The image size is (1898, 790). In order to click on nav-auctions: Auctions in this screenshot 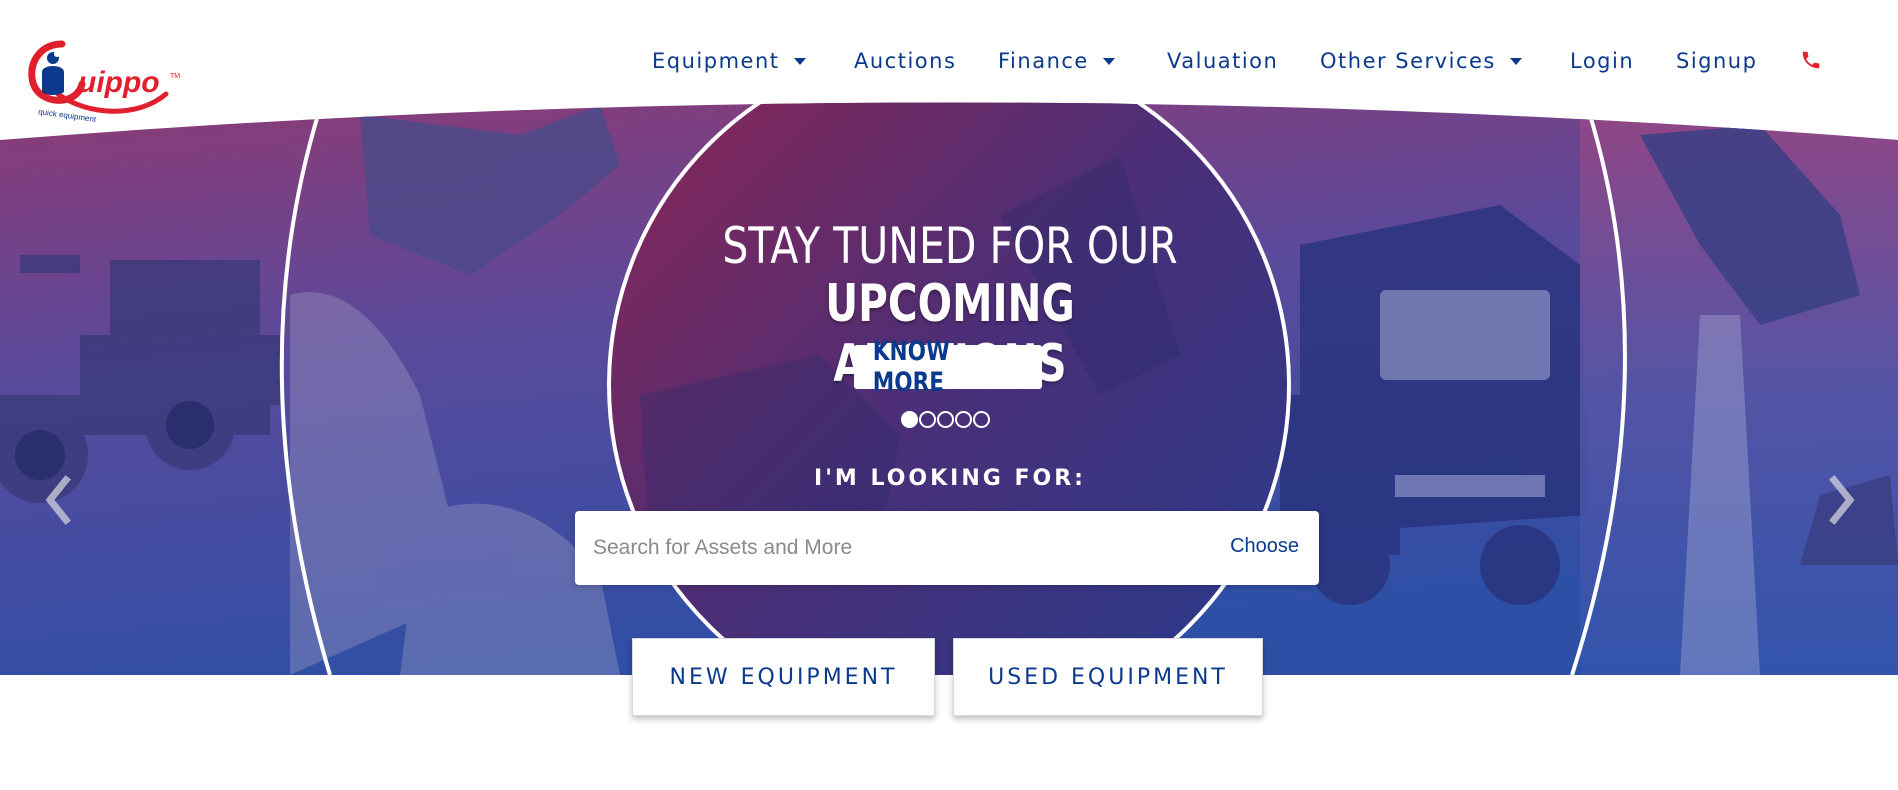, I will do `click(905, 61)`.